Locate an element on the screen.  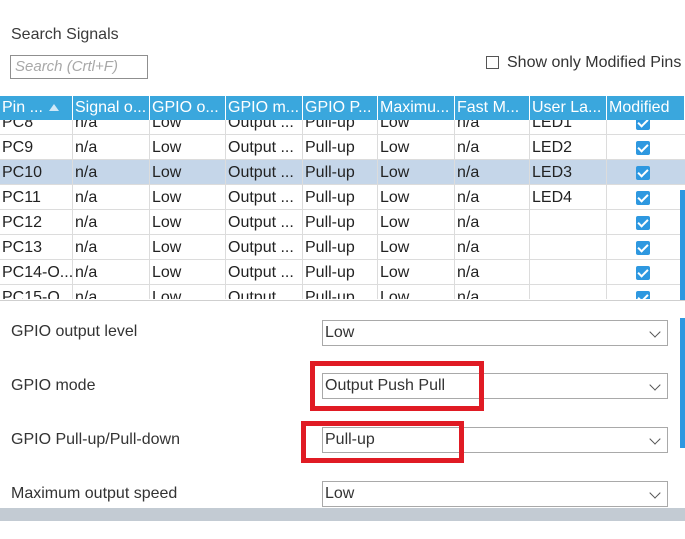
table-cell-user-label: LED3 is located at coordinates (568, 172).